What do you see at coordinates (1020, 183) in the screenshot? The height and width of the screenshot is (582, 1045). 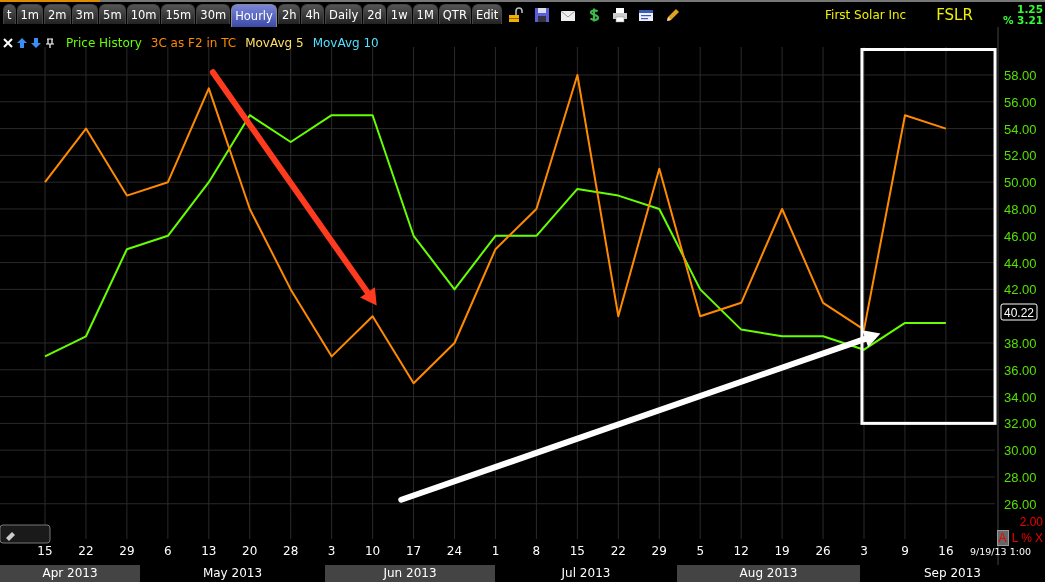 I see `y-axis-label: 50.00` at bounding box center [1020, 183].